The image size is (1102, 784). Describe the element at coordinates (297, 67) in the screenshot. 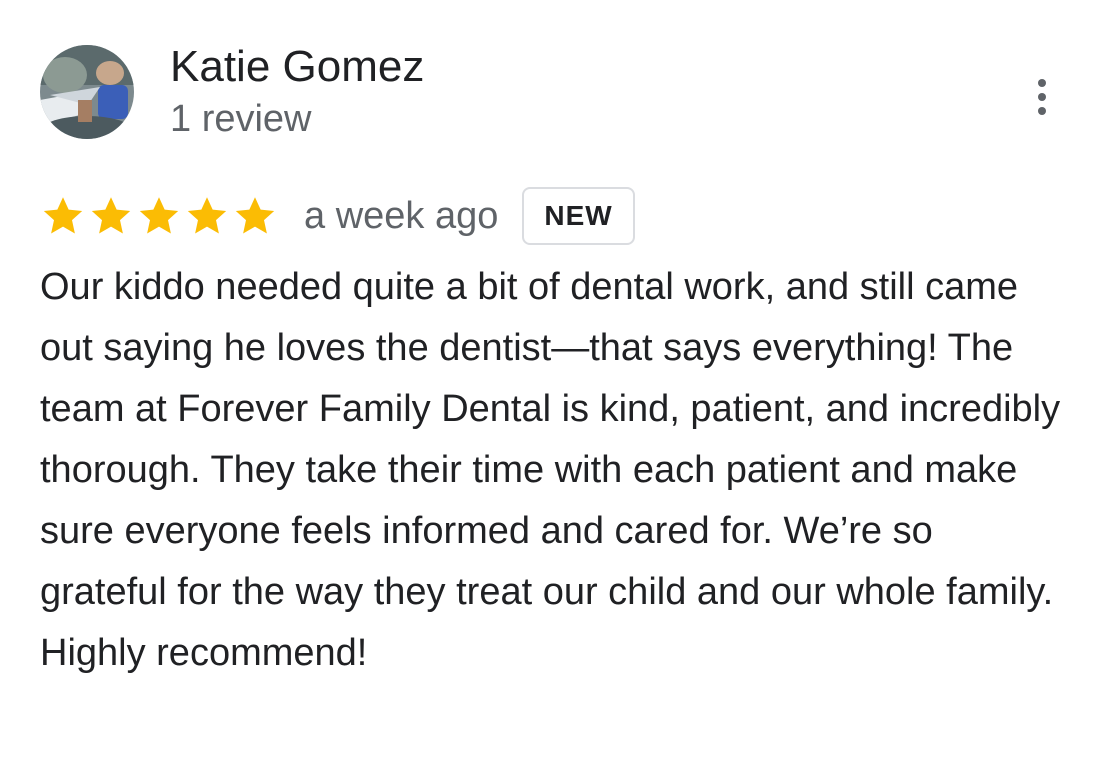

I see `reviewer-name: Katie Gomez` at that location.